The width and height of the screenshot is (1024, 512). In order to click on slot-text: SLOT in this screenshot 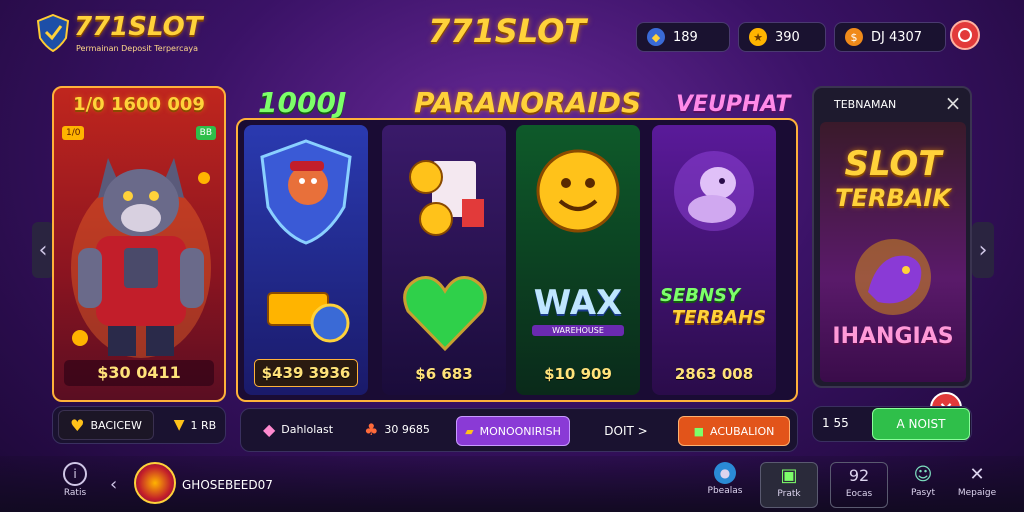, I will do `click(893, 164)`.